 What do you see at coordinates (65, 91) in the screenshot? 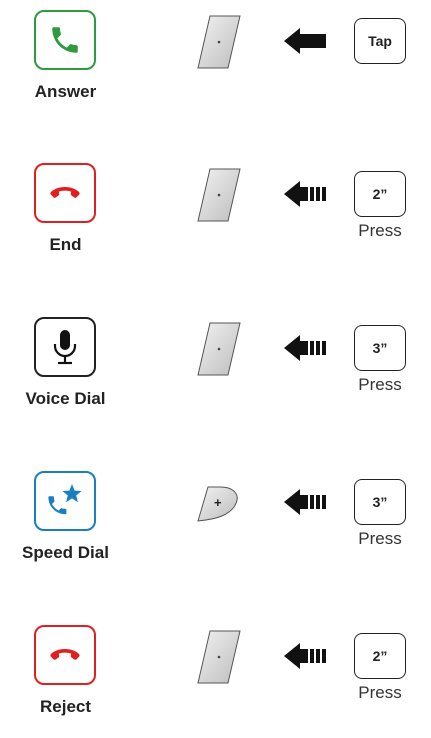
I see `function-label-answer: Answer` at bounding box center [65, 91].